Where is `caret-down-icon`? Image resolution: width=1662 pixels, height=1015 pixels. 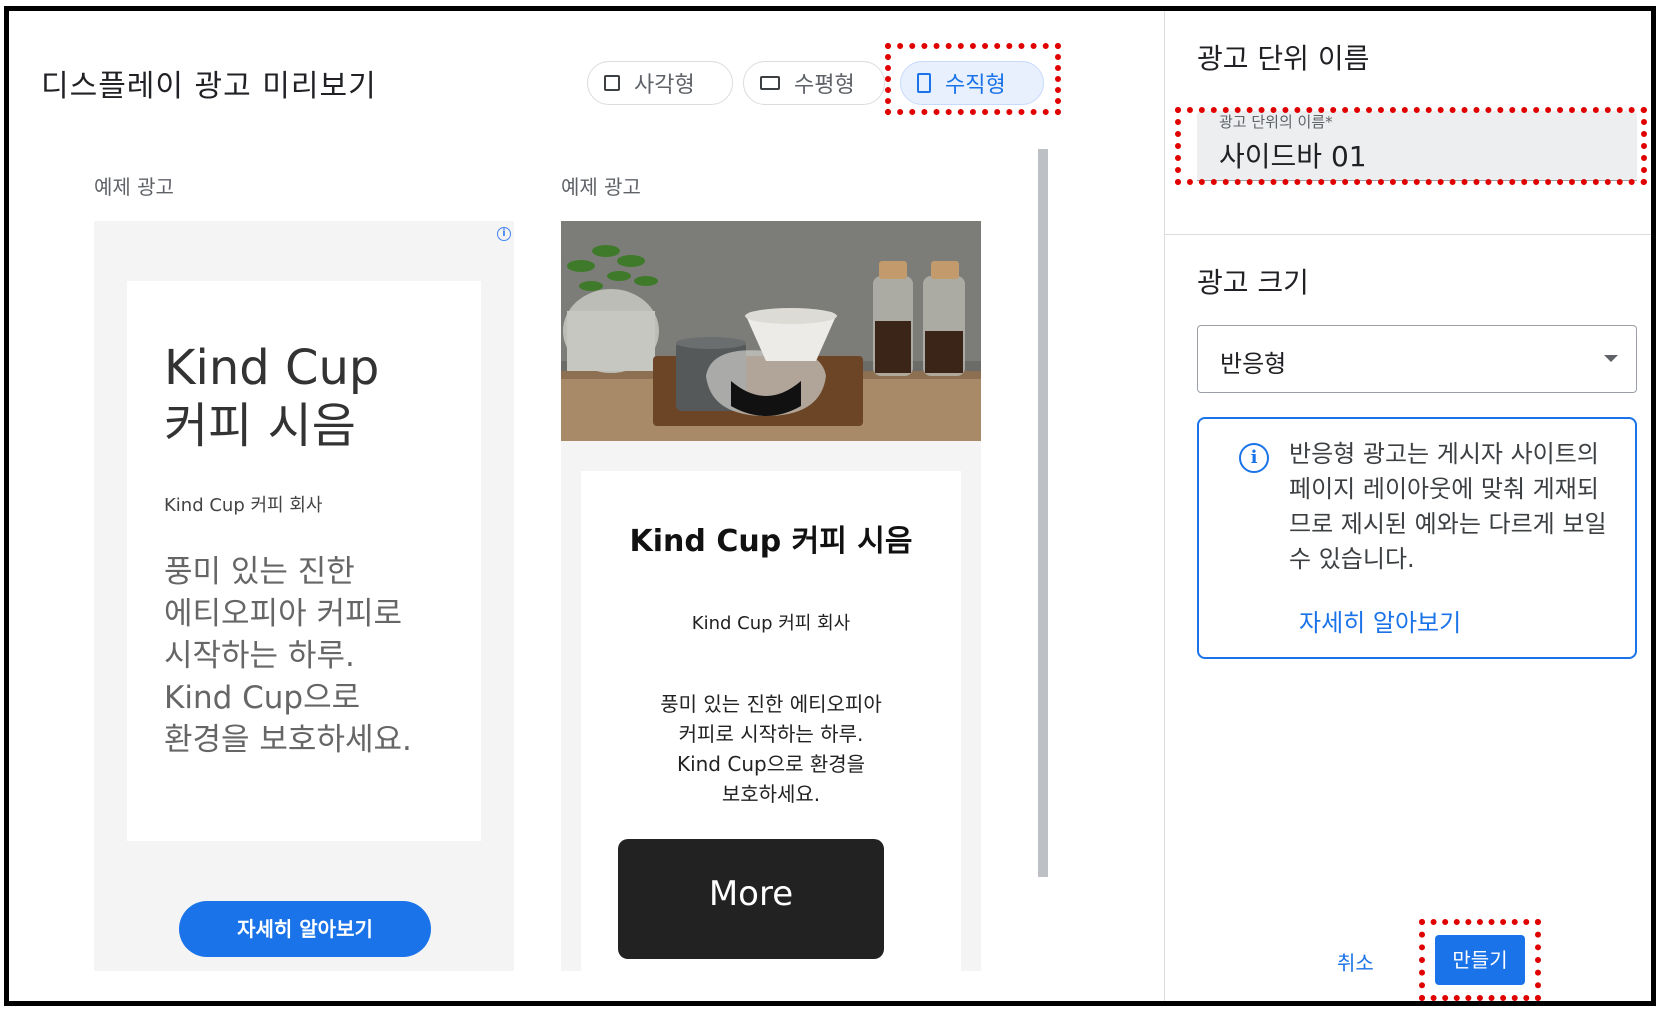 caret-down-icon is located at coordinates (1611, 358).